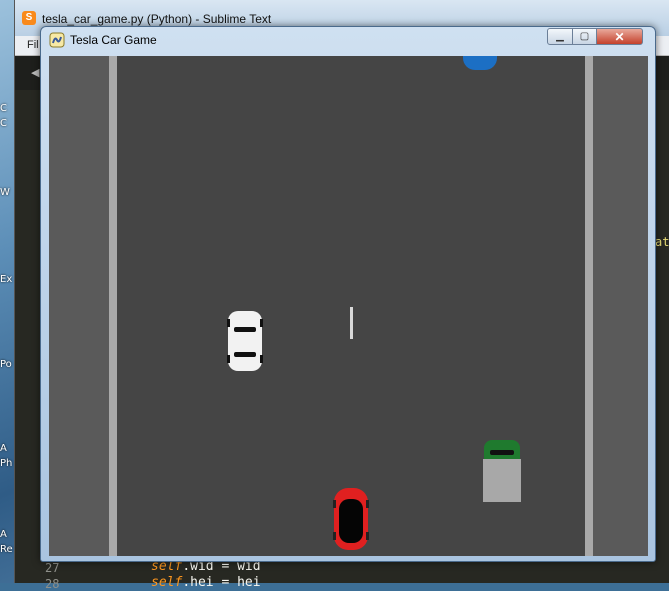 Image resolution: width=669 pixels, height=591 pixels. I want to click on close-button: ✕, so click(619, 36).